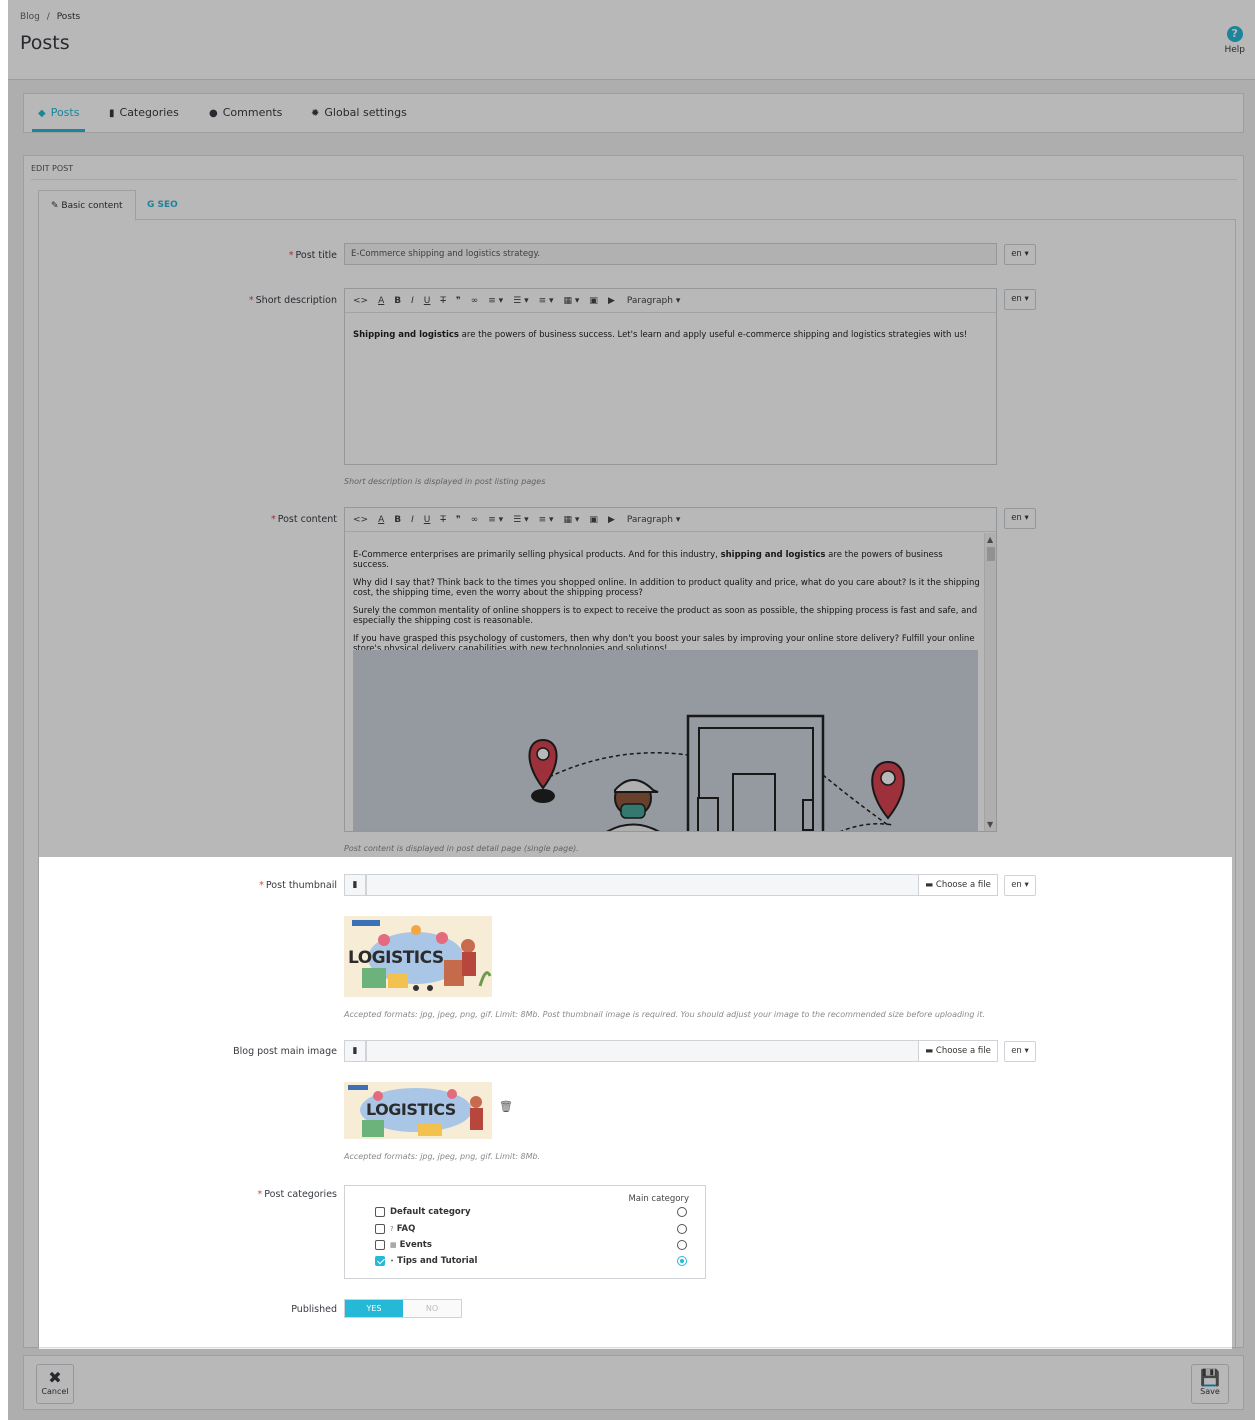 This screenshot has height=1420, width=1255. I want to click on tab-seo: G SEO, so click(162, 205).